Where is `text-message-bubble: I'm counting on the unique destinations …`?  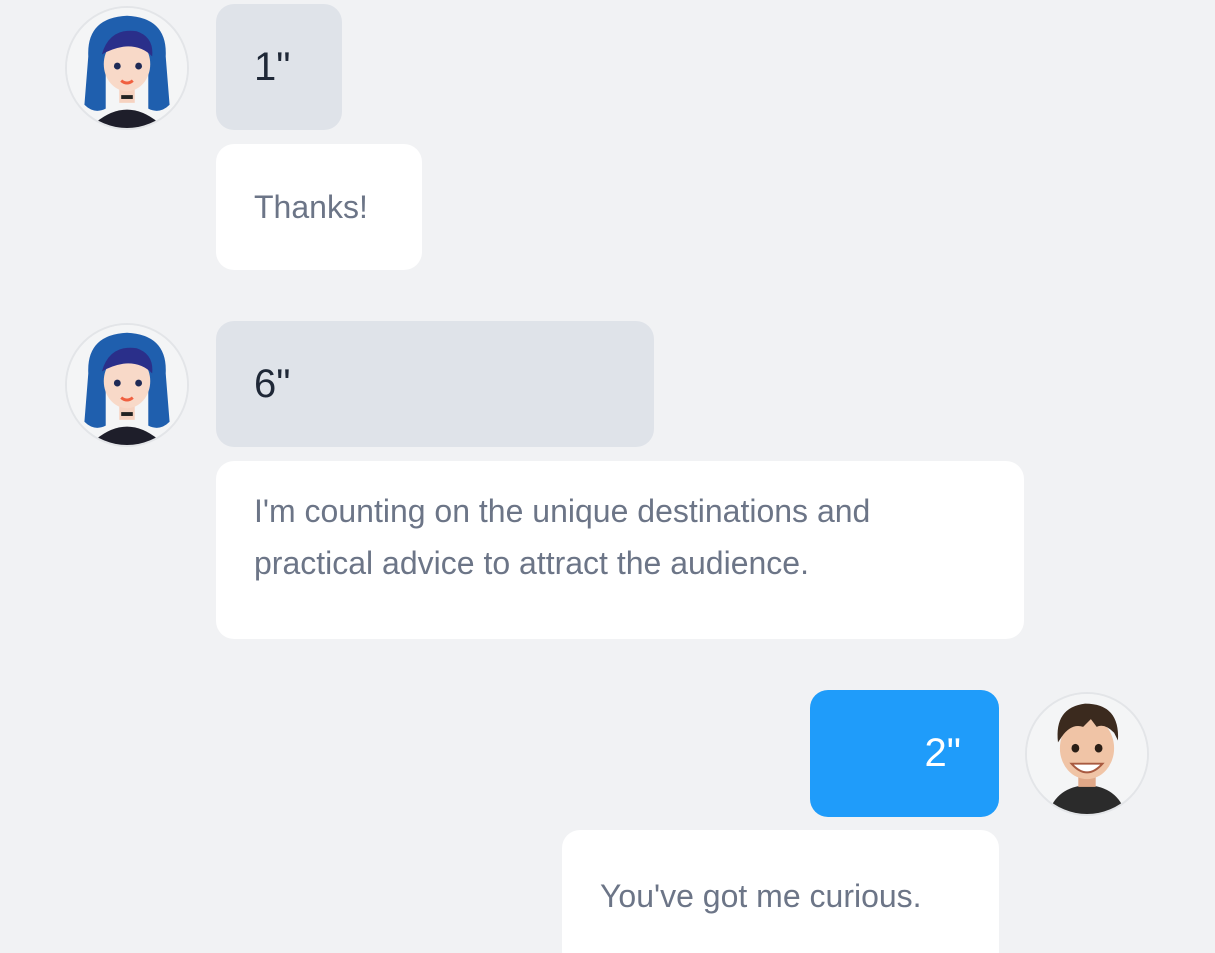
text-message-bubble: I'm counting on the unique destinations … is located at coordinates (620, 550).